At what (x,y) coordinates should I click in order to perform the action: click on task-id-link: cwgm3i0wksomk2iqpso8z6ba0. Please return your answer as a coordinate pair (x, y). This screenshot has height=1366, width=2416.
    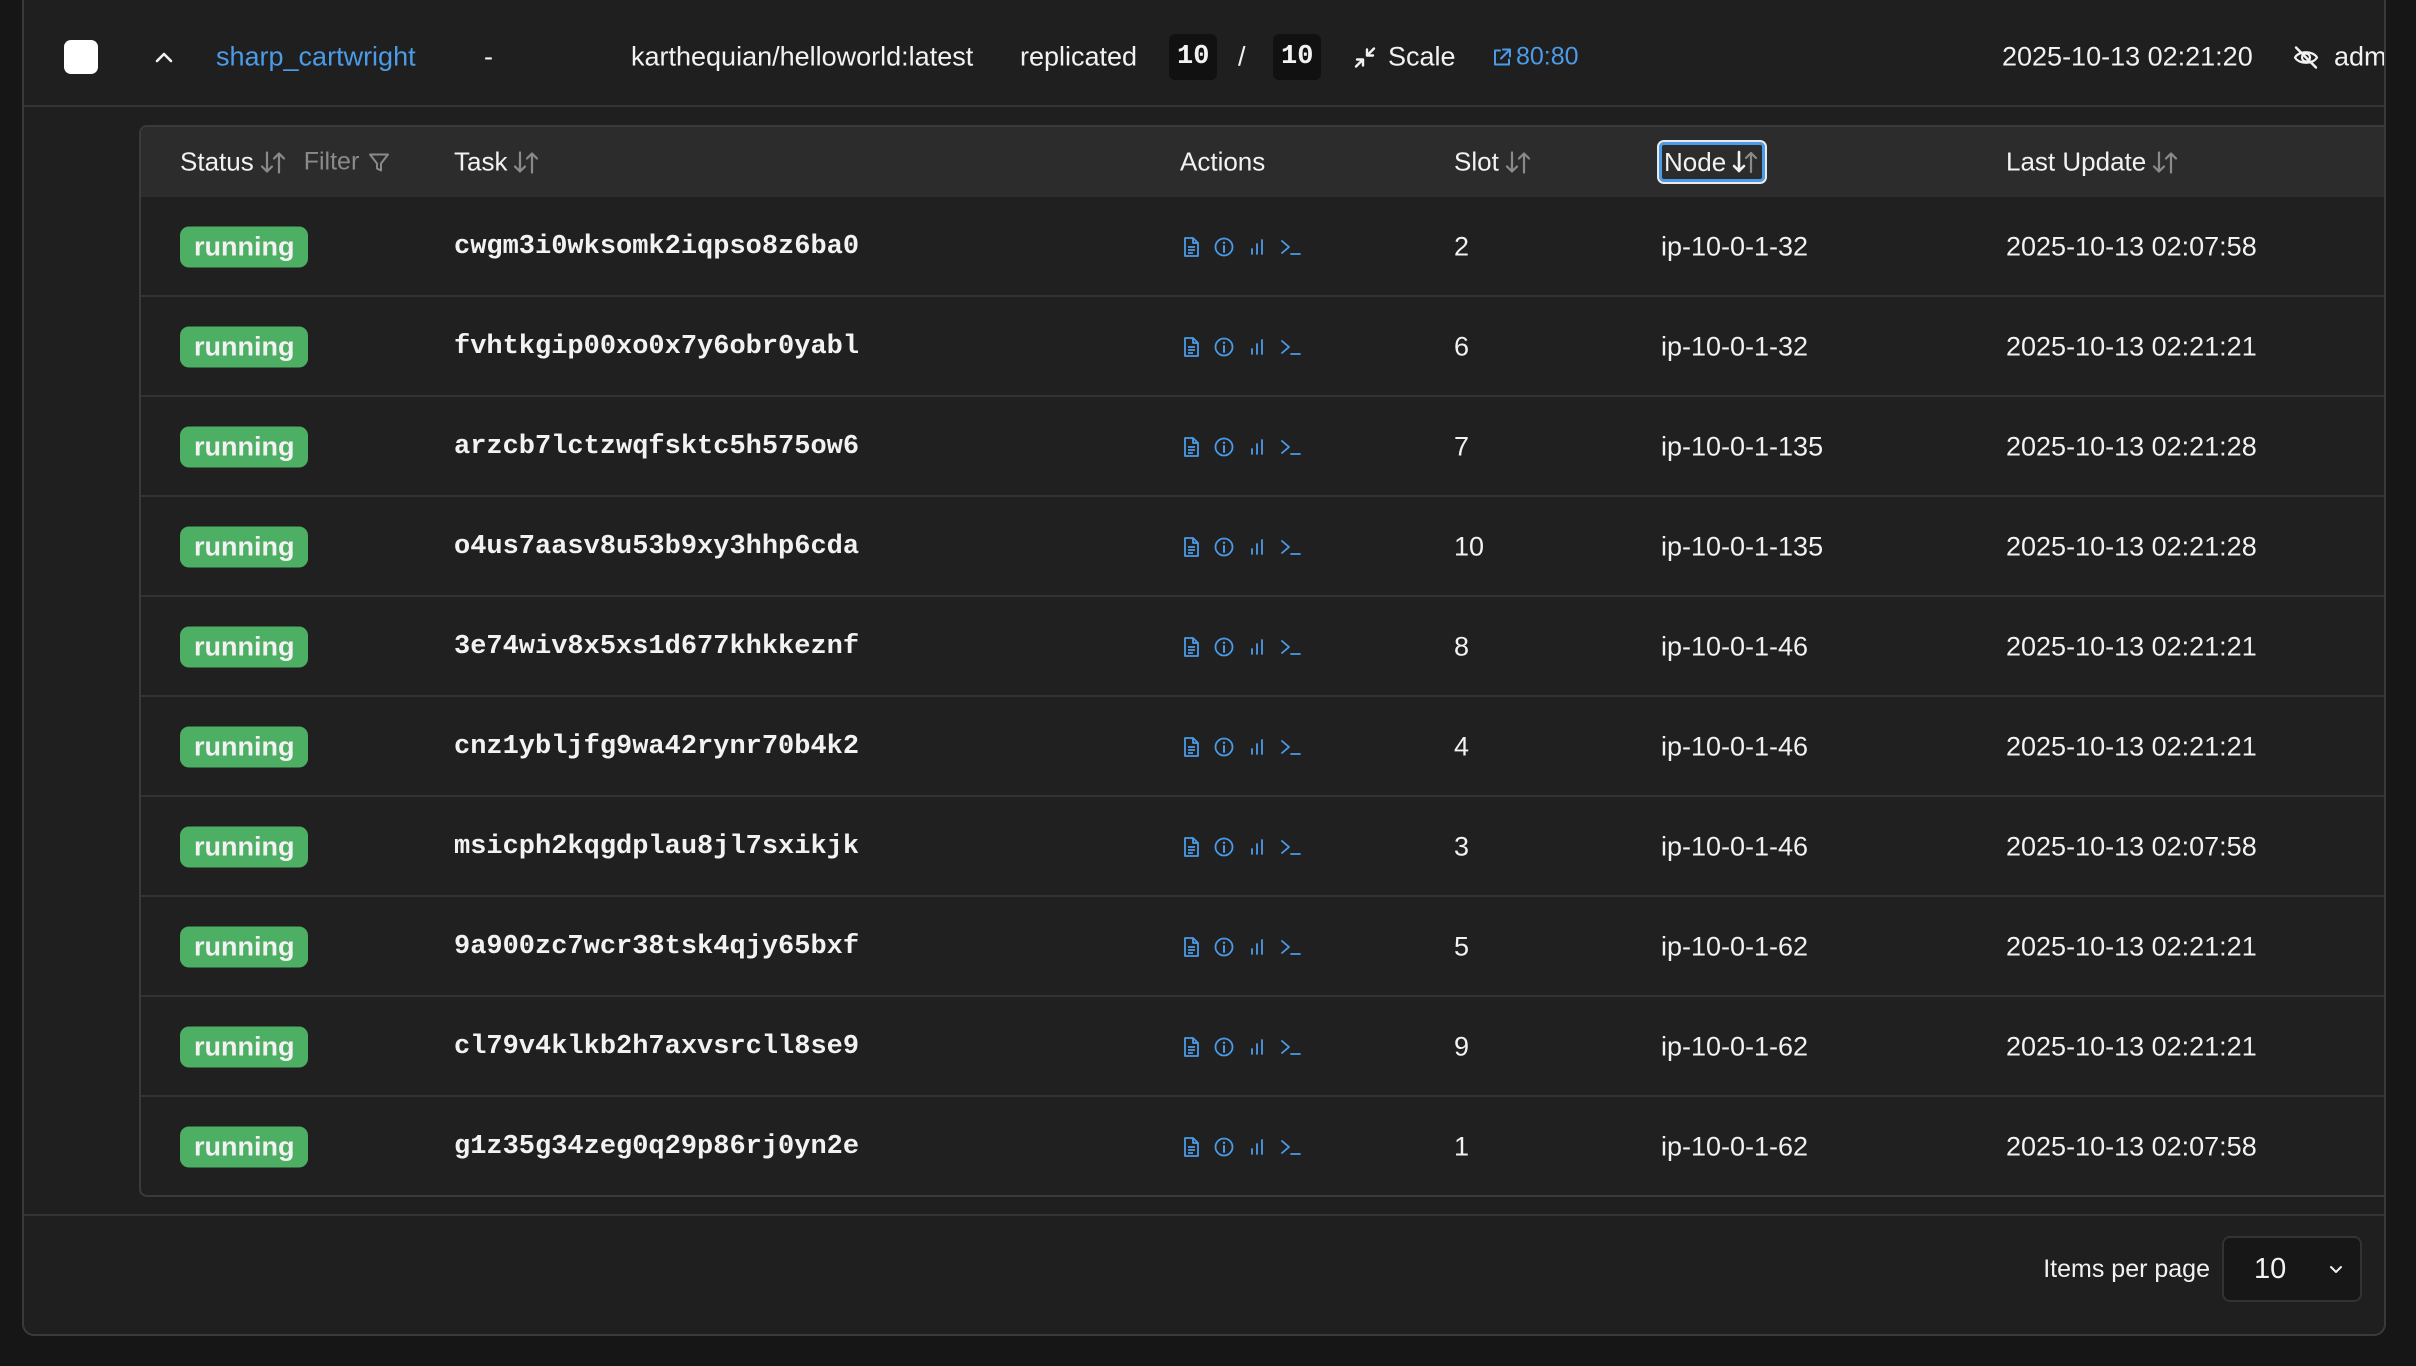
    Looking at the image, I should click on (656, 247).